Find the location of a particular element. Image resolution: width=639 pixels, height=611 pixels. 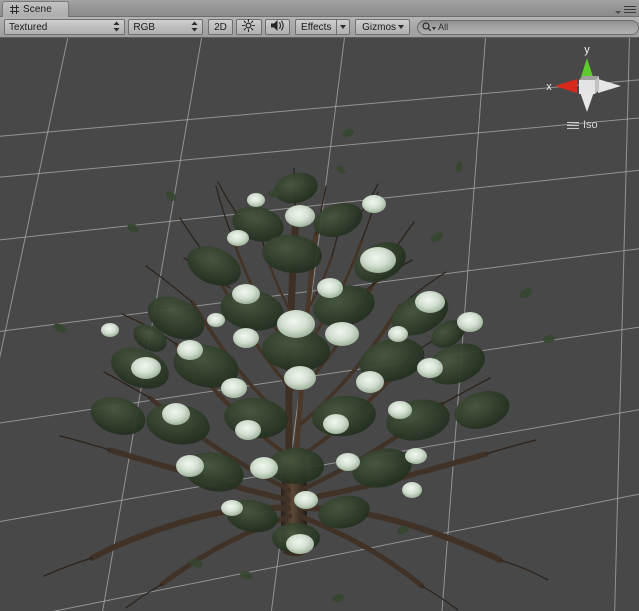

grid-hash-icon is located at coordinates (14, 10).